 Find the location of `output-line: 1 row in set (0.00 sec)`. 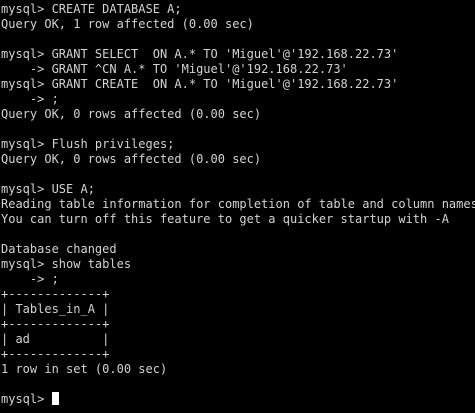

output-line: 1 row in set (0.00 sec) is located at coordinates (84, 369).